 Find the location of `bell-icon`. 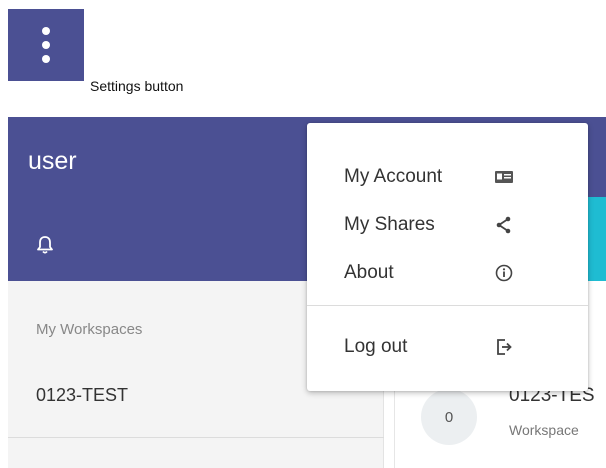

bell-icon is located at coordinates (45, 245).